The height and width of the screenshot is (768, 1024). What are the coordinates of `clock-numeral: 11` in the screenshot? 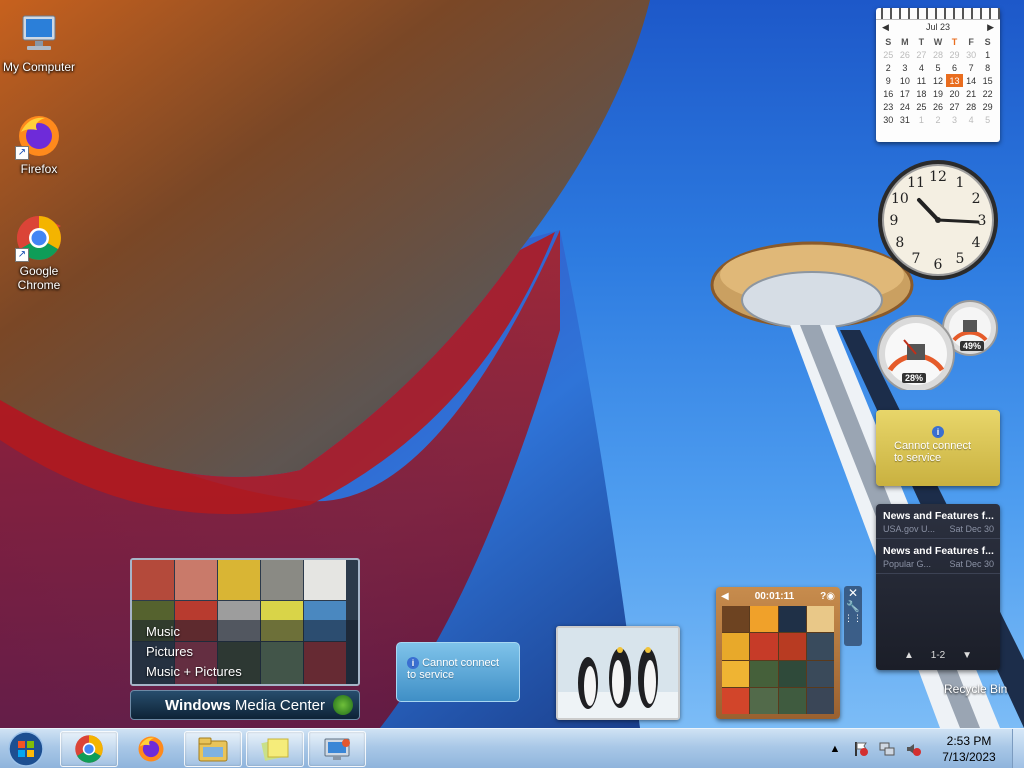 It's located at (916, 183).